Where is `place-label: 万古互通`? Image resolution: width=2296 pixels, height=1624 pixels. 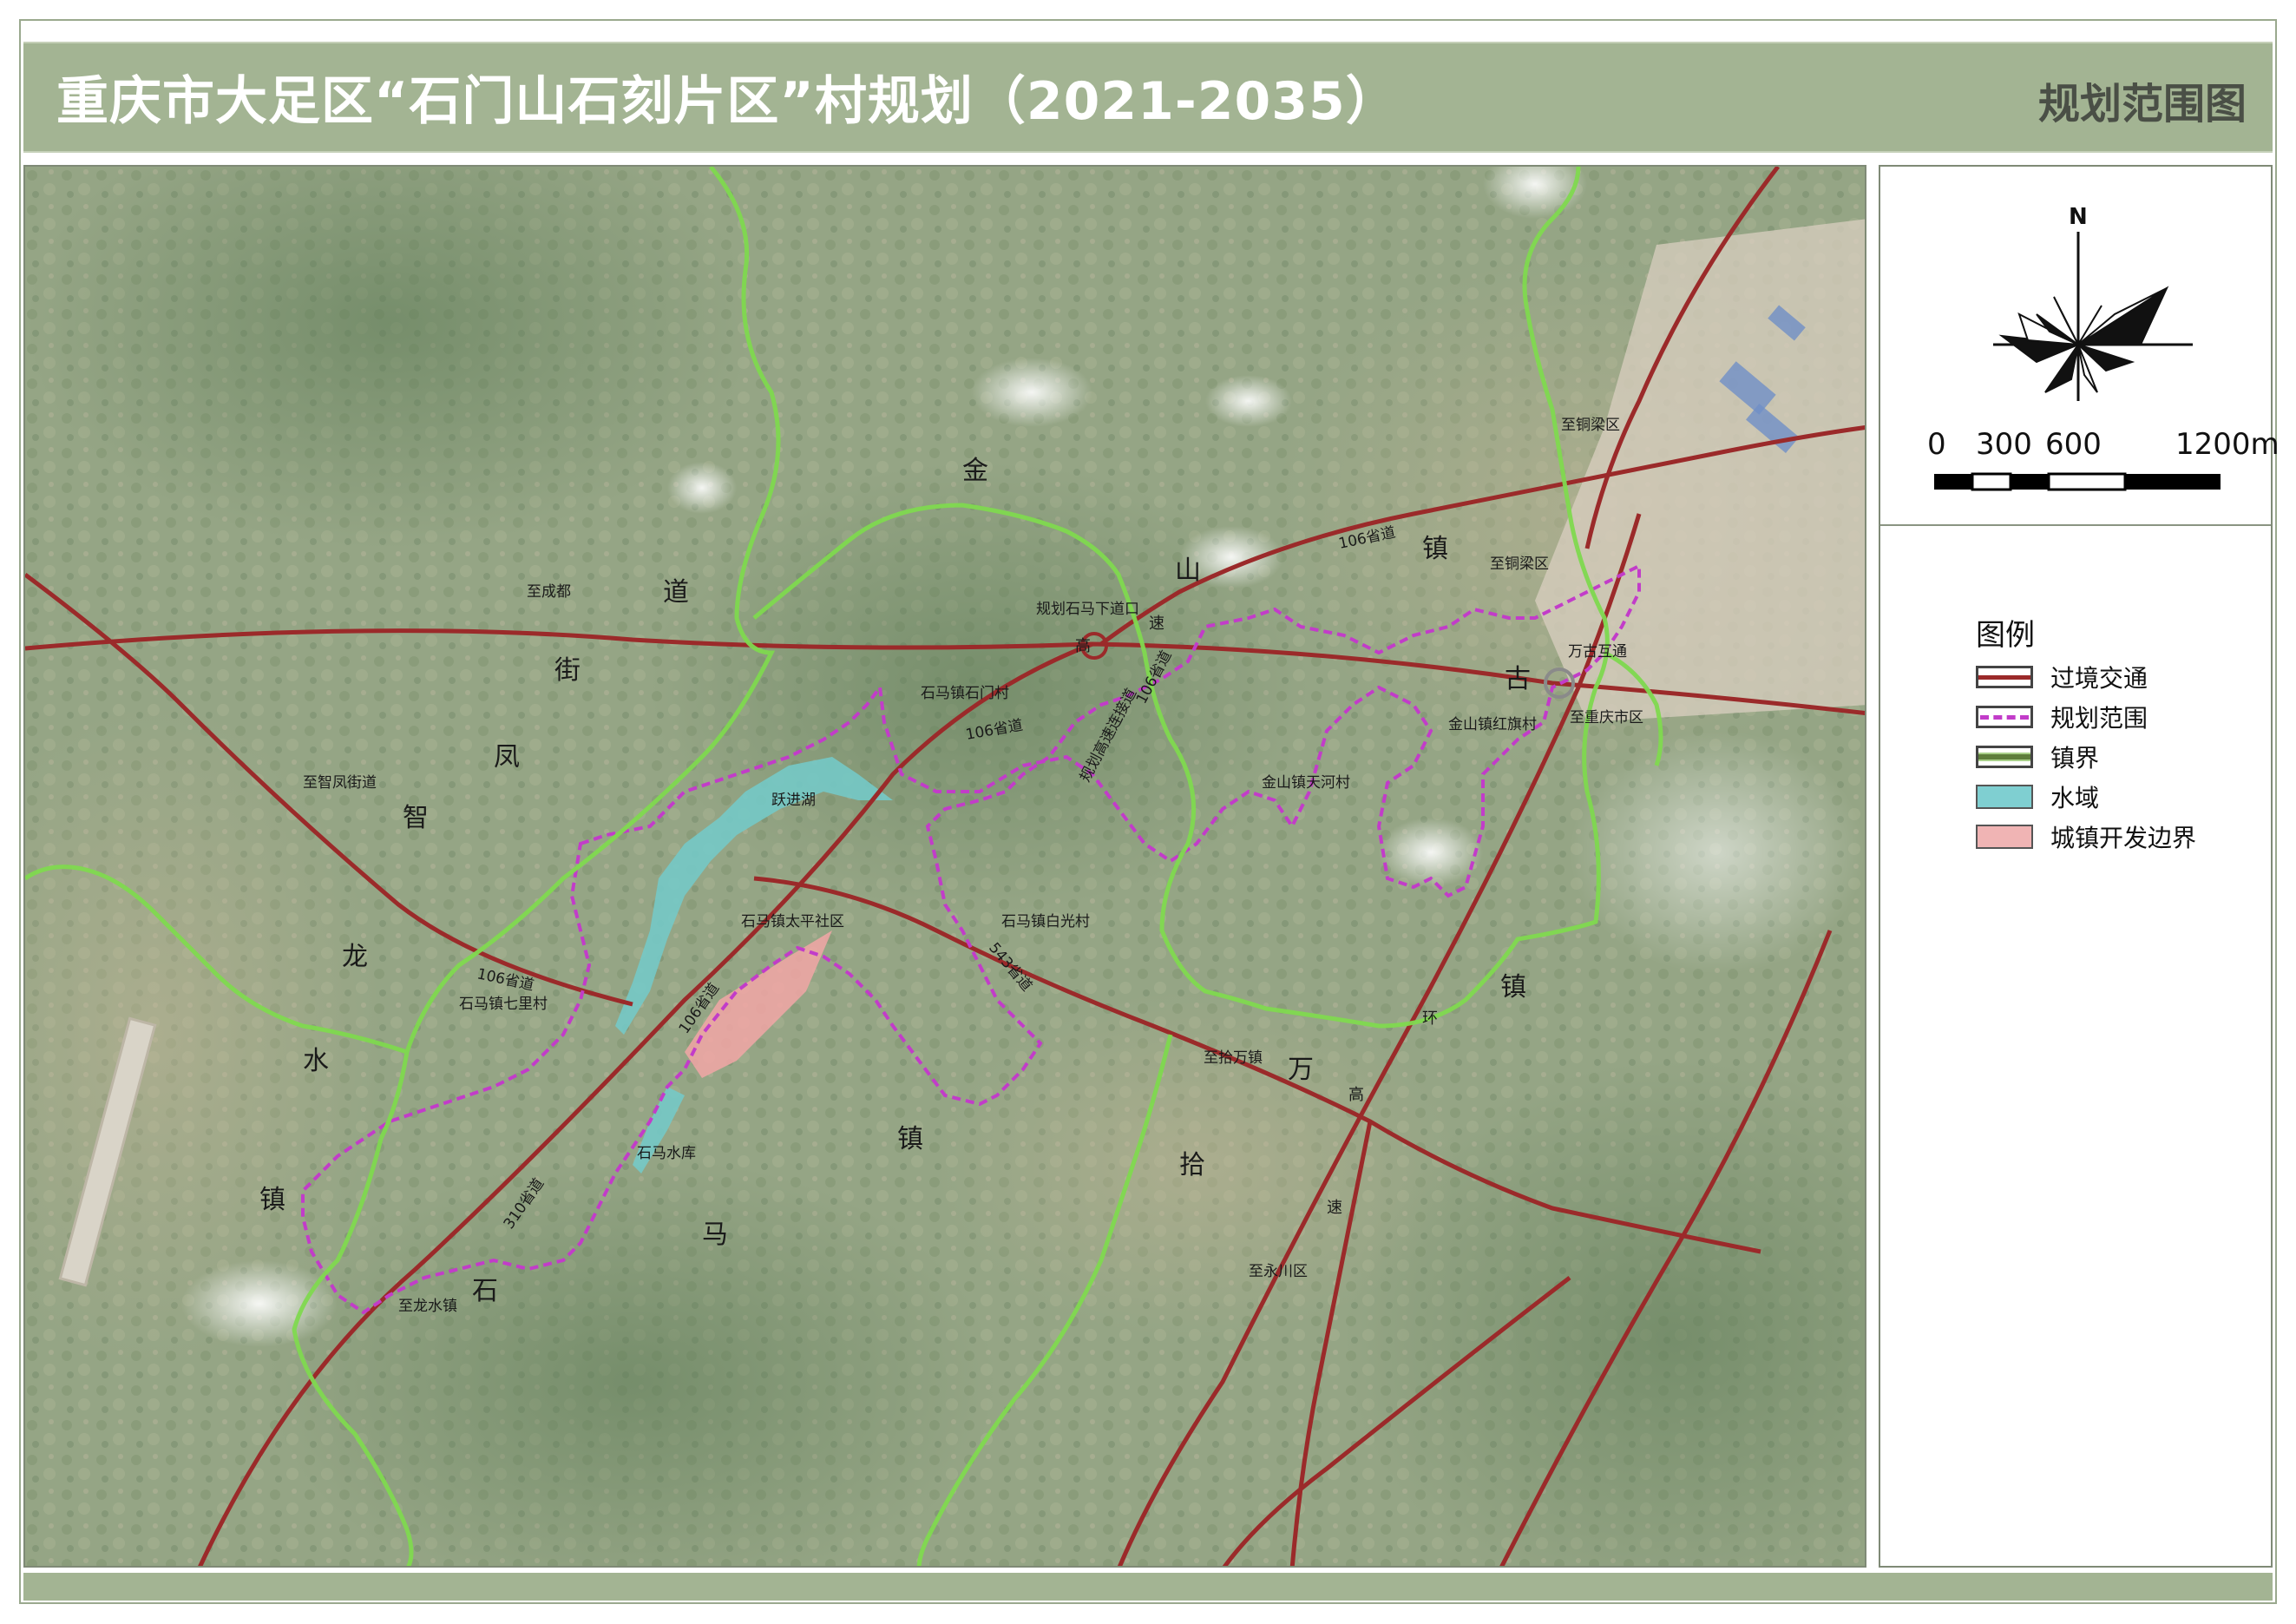 place-label: 万古互通 is located at coordinates (1597, 652).